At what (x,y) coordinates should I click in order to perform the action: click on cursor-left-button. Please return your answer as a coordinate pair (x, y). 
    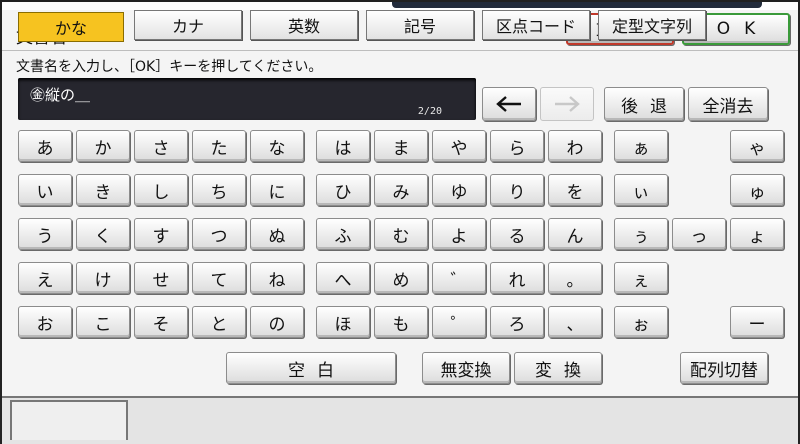
    Looking at the image, I should click on (509, 104).